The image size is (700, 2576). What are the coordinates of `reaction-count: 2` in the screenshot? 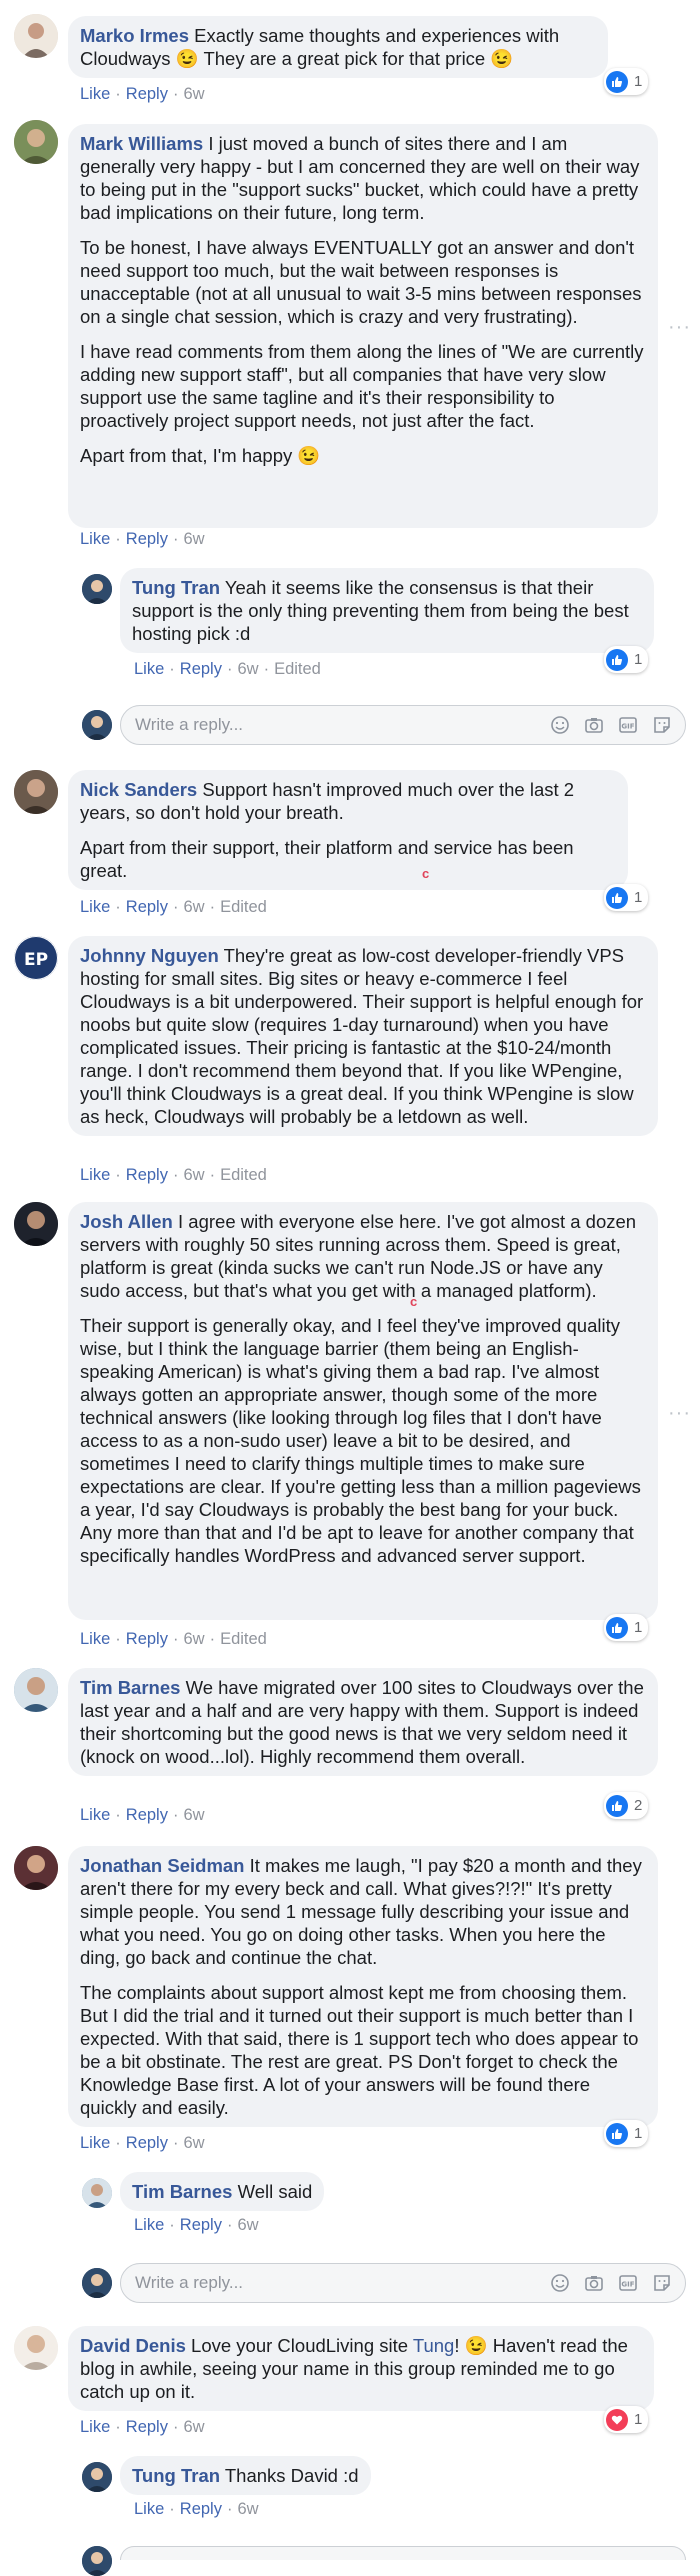 It's located at (626, 1805).